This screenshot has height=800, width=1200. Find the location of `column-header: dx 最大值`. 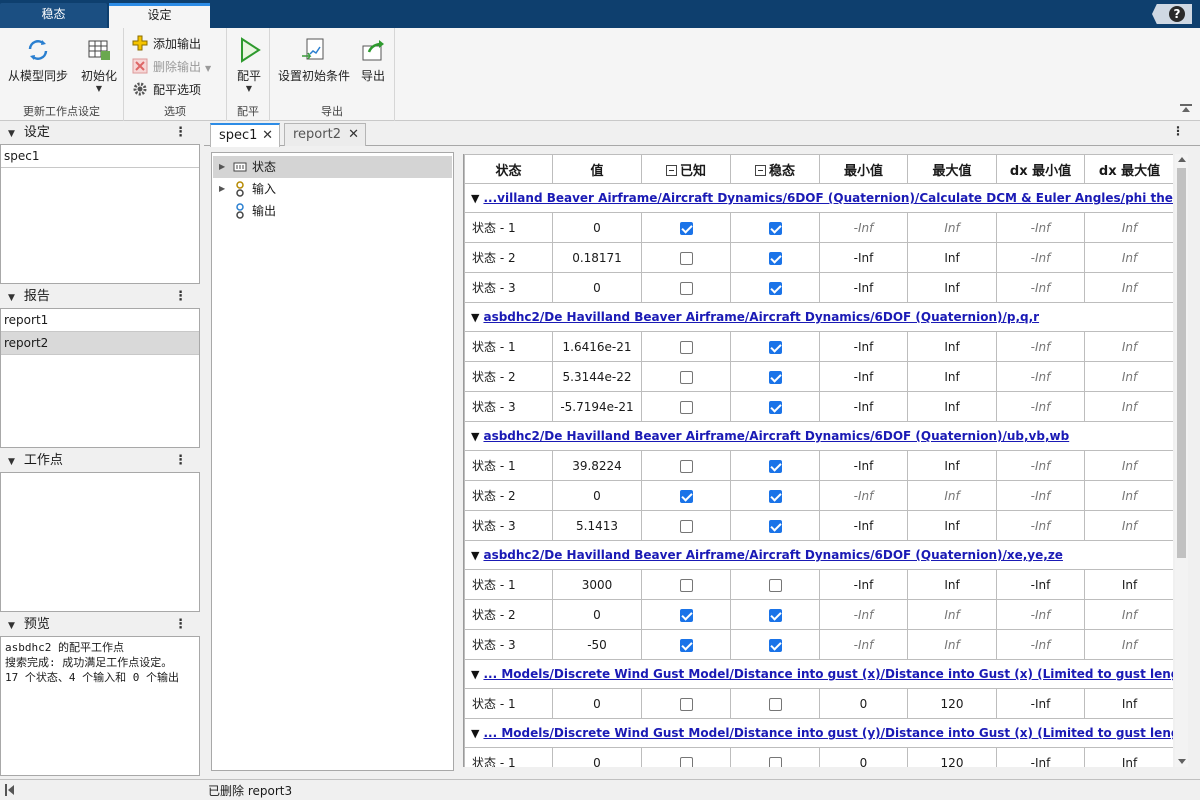

column-header: dx 最大值 is located at coordinates (1128, 169).